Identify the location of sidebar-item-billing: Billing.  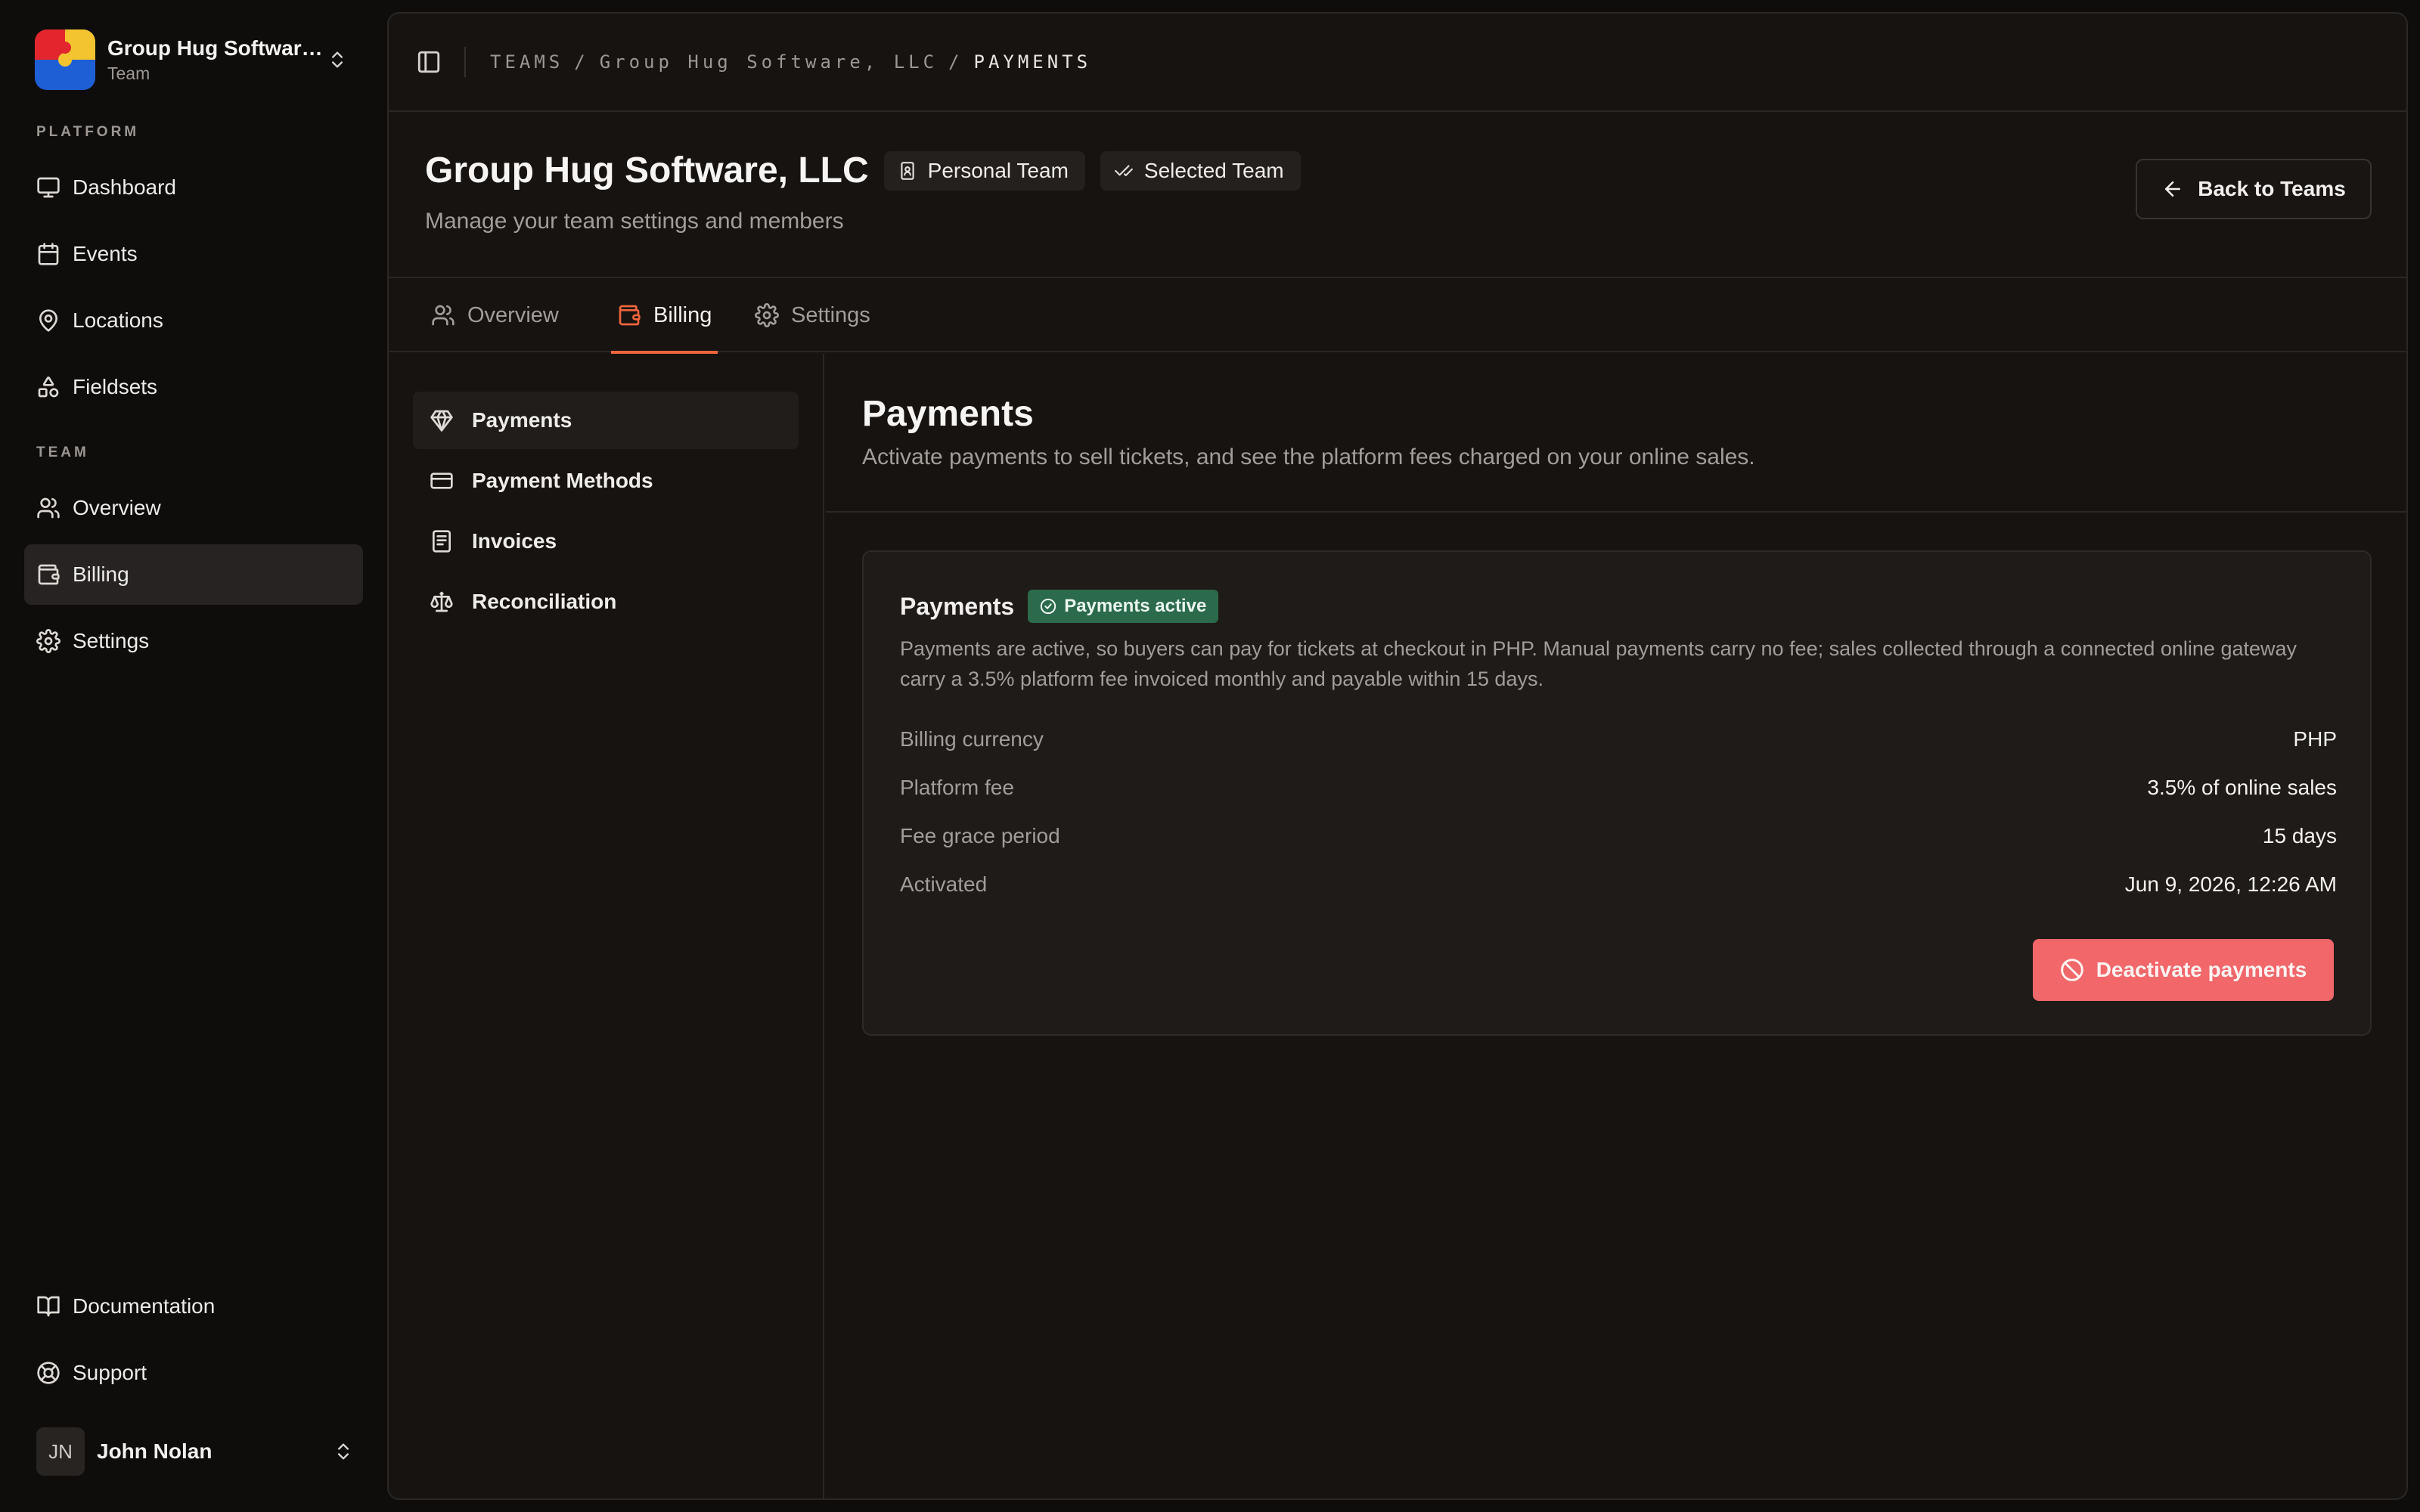
(193, 574).